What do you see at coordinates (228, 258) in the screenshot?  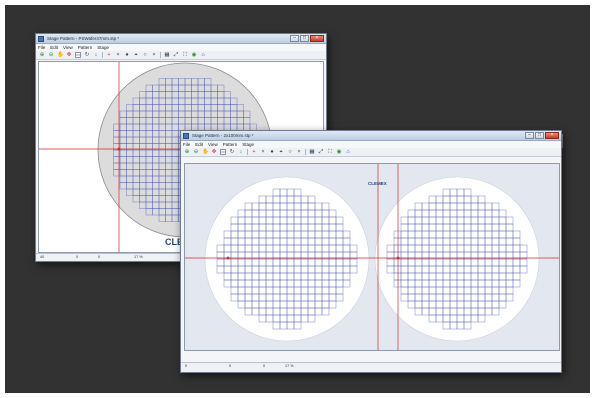 I see `stage-marker-left` at bounding box center [228, 258].